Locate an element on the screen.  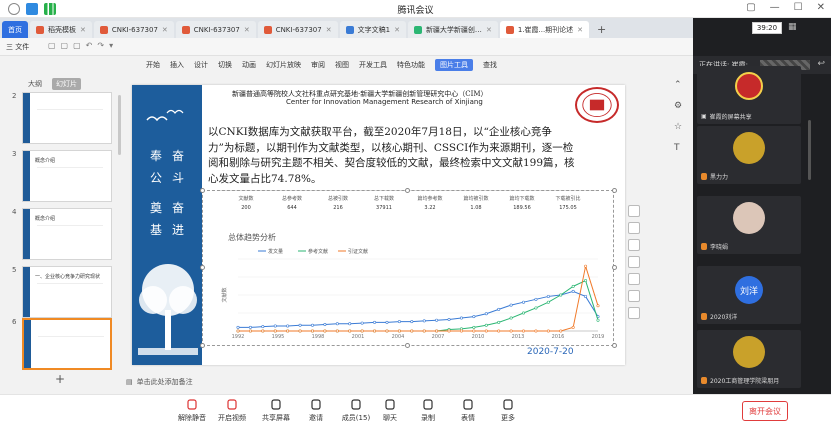
tab-1: 稻壳模板 ✕ is located at coordinates (61, 29).